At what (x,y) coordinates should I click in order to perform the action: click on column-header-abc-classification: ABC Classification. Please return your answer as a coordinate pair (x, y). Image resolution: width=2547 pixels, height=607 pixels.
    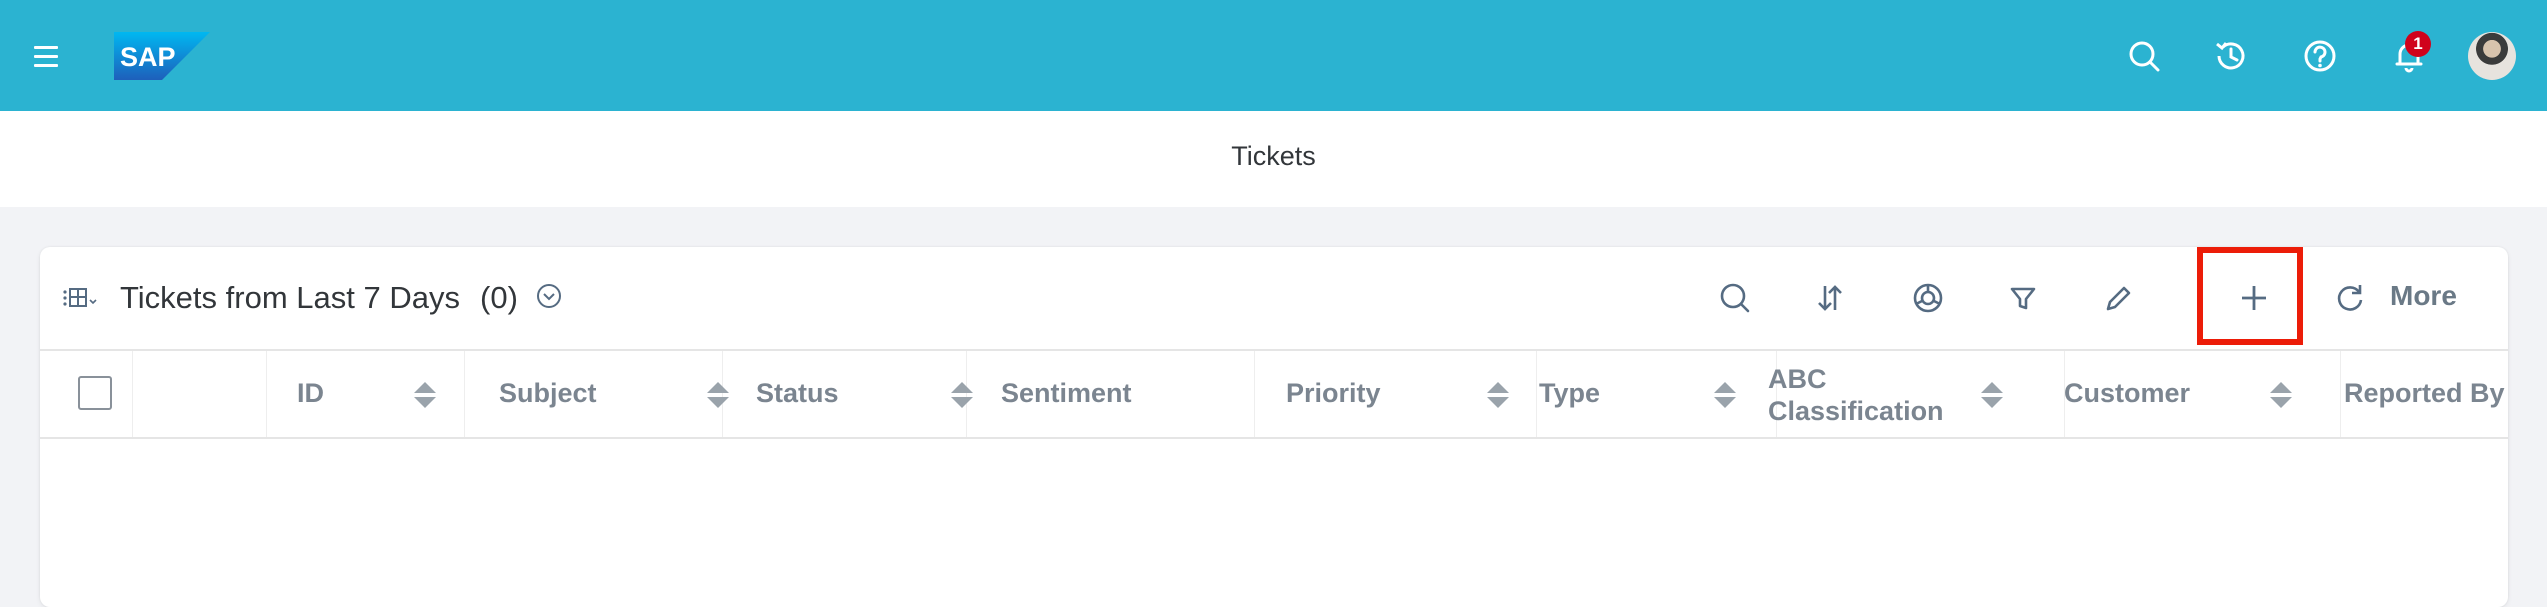
    Looking at the image, I should click on (1893, 394).